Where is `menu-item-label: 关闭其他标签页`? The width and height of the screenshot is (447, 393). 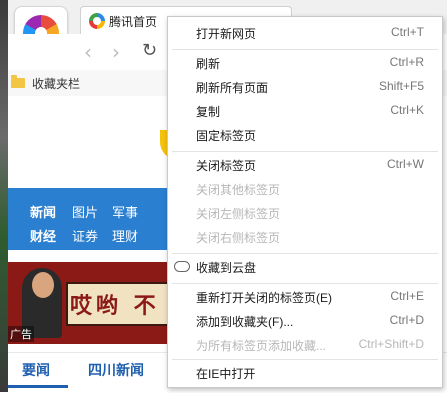 menu-item-label: 关闭其他标签页 is located at coordinates (238, 190).